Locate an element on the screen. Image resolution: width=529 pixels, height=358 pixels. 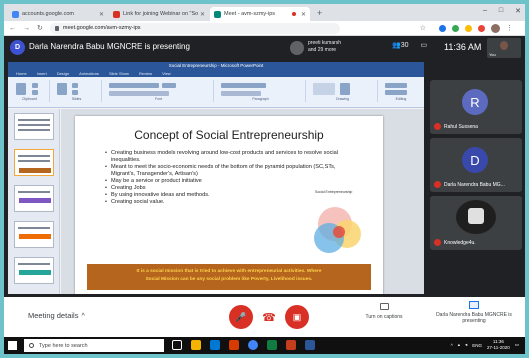
reset-icon is located at coordinates (75, 92).